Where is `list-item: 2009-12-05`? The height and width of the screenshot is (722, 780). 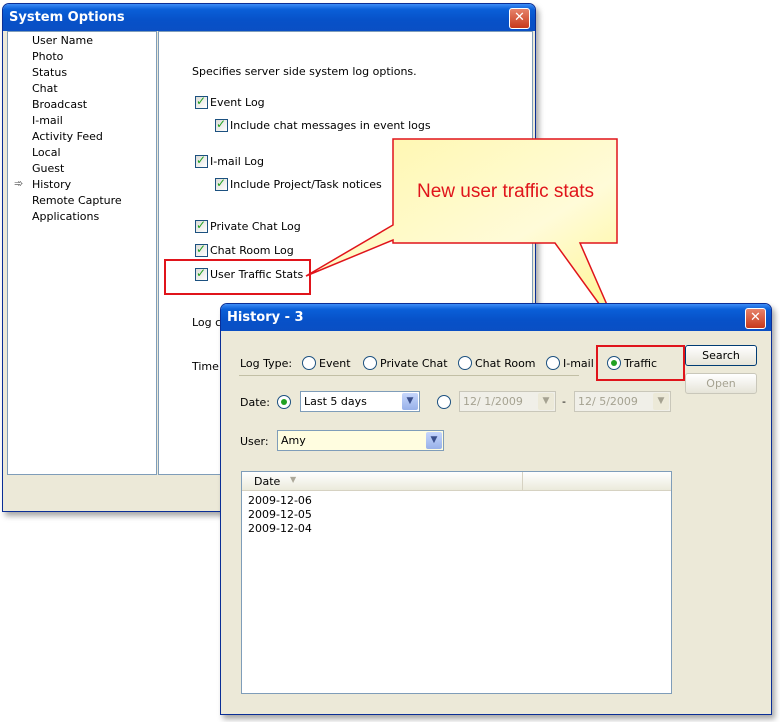
list-item: 2009-12-05 is located at coordinates (280, 514).